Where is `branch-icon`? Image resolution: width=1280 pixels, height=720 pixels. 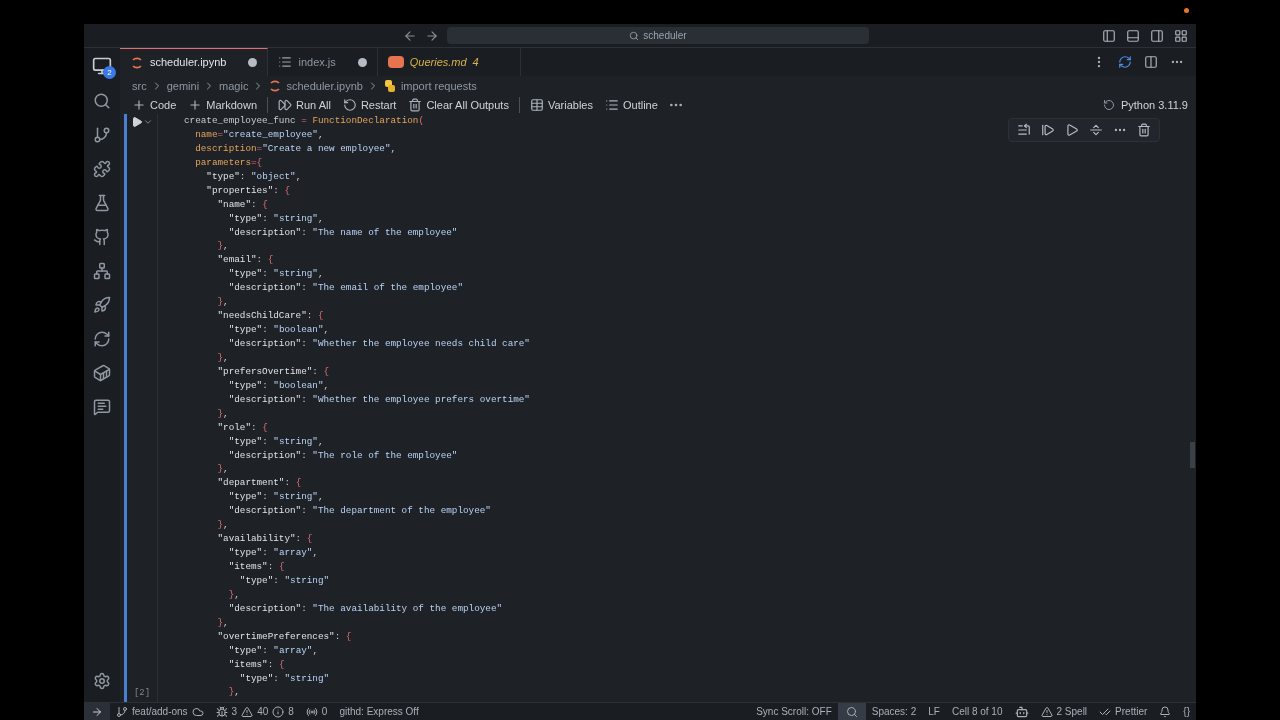
branch-icon is located at coordinates (122, 711).